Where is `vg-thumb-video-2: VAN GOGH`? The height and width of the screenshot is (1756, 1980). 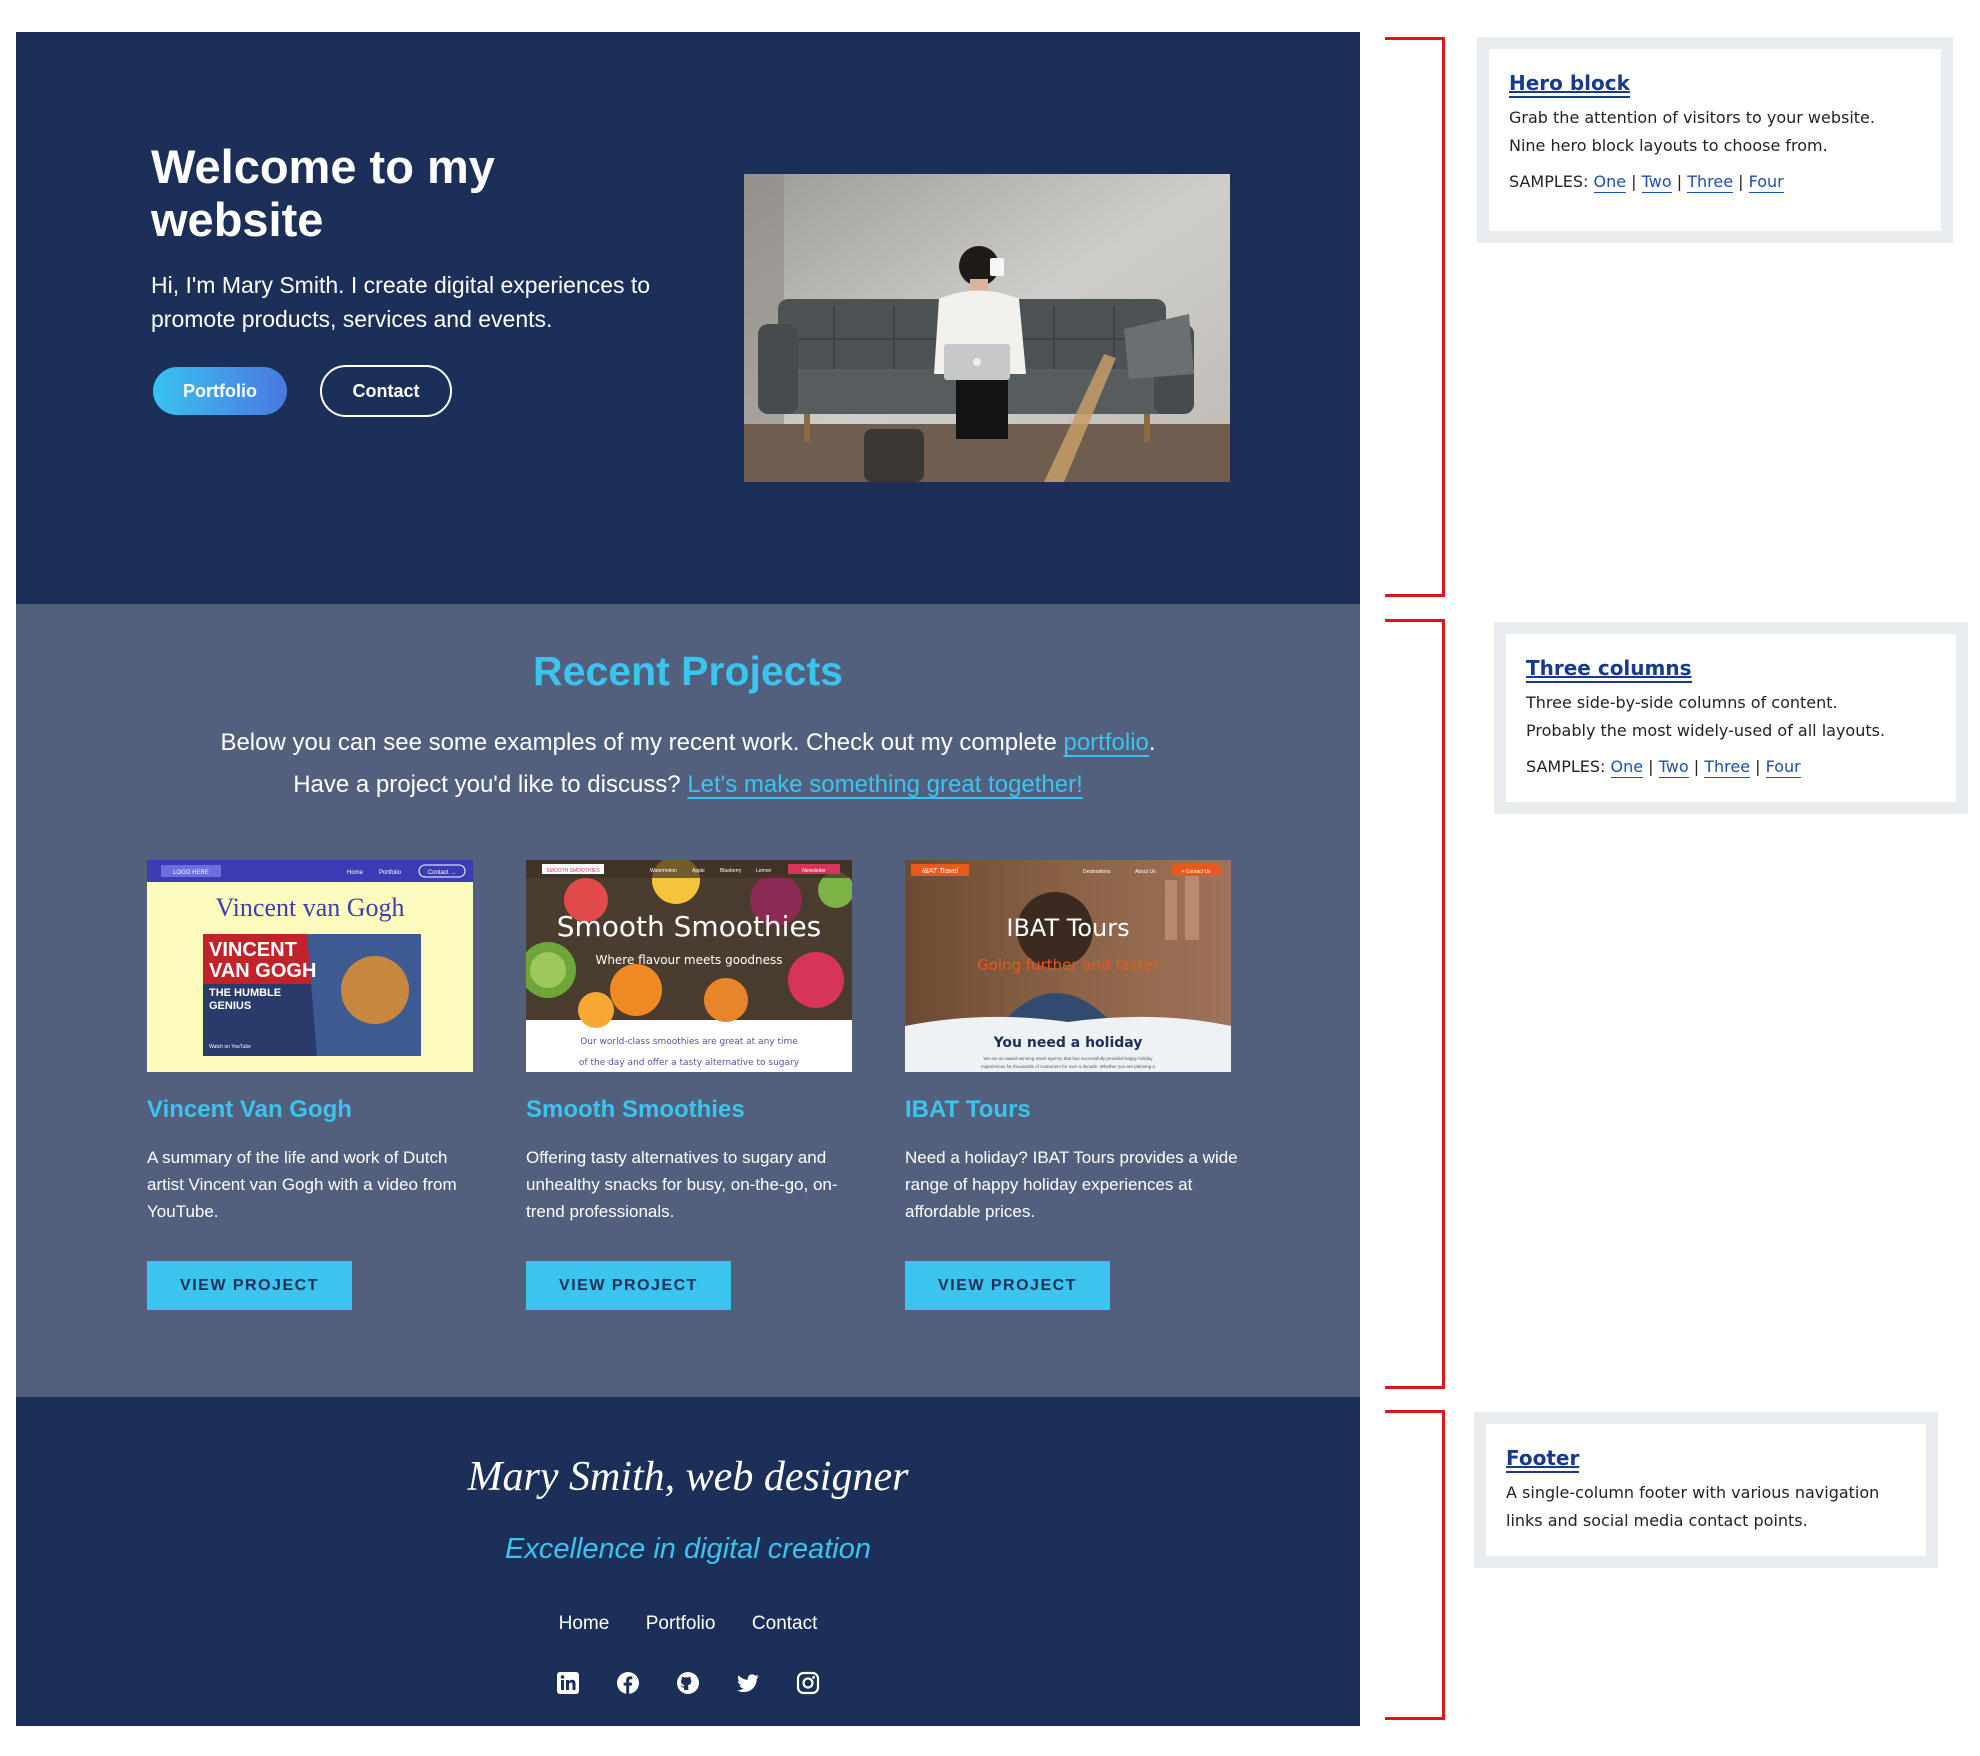 vg-thumb-video-2: VAN GOGH is located at coordinates (262, 971).